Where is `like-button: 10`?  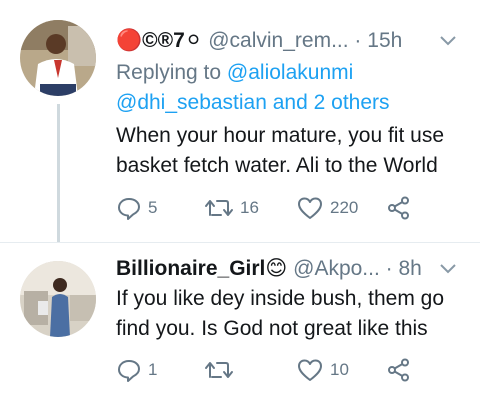 like-button: 10 is located at coordinates (322, 370).